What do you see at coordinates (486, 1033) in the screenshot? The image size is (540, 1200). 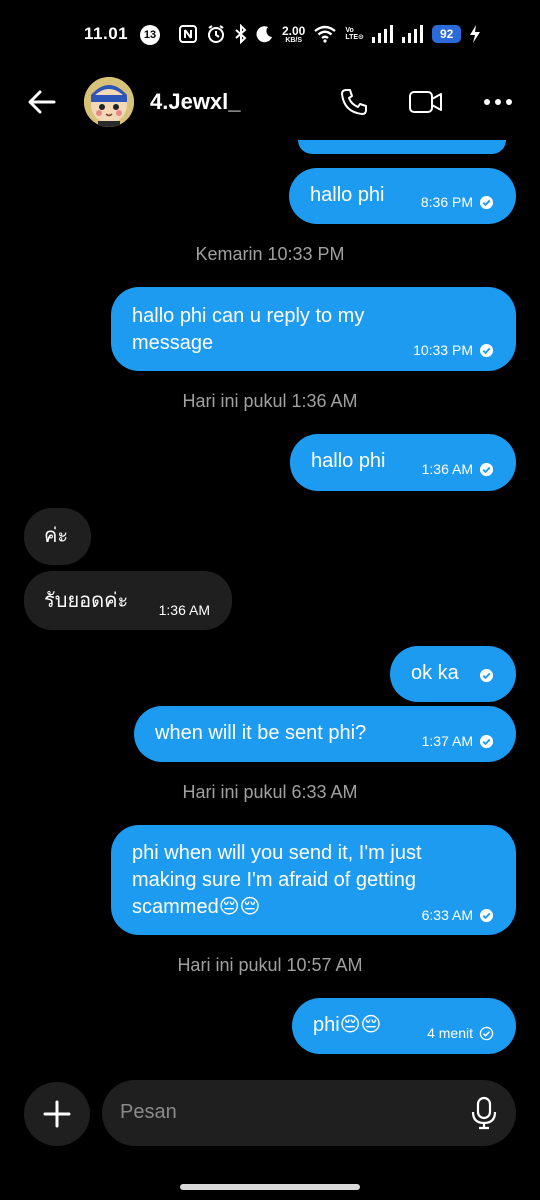 I see `sent-check-icon` at bounding box center [486, 1033].